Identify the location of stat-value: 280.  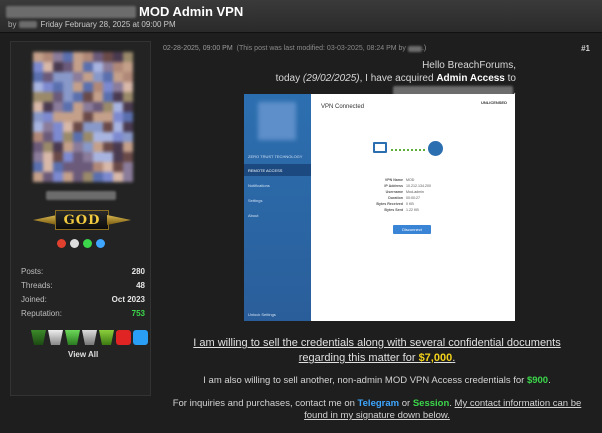
(138, 271).